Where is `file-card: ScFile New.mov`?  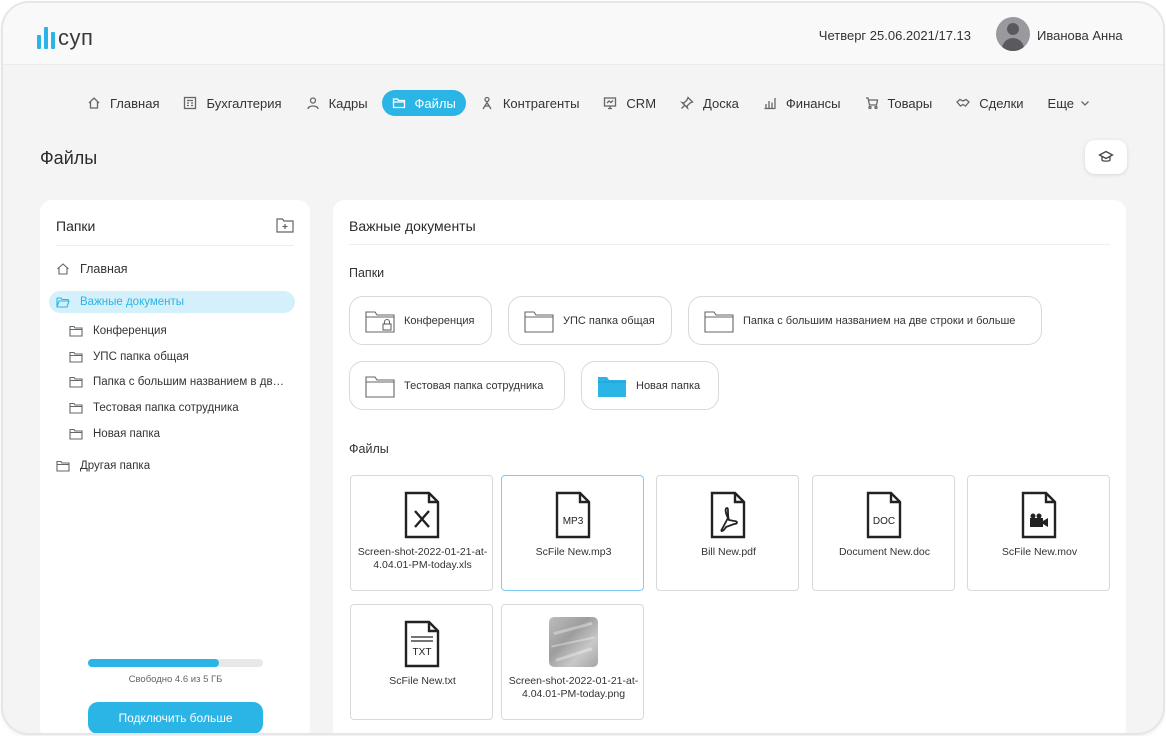
file-card: ScFile New.mov is located at coordinates (1038, 533).